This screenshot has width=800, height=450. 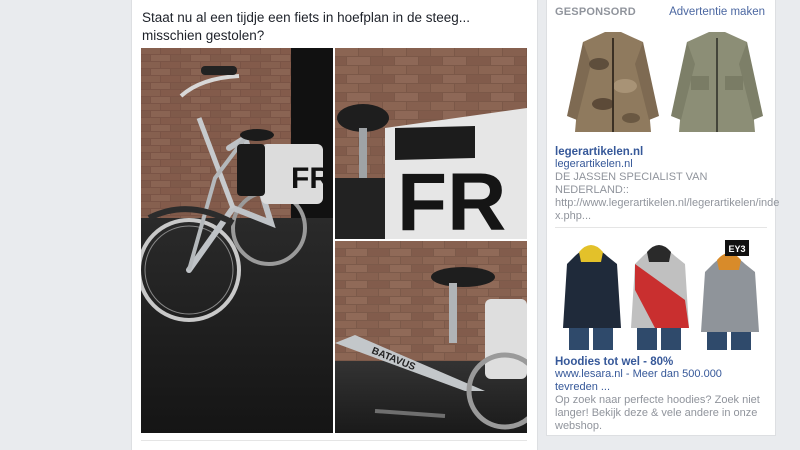 I want to click on ad-title: Hoodies tot wel - 80%, so click(x=661, y=362).